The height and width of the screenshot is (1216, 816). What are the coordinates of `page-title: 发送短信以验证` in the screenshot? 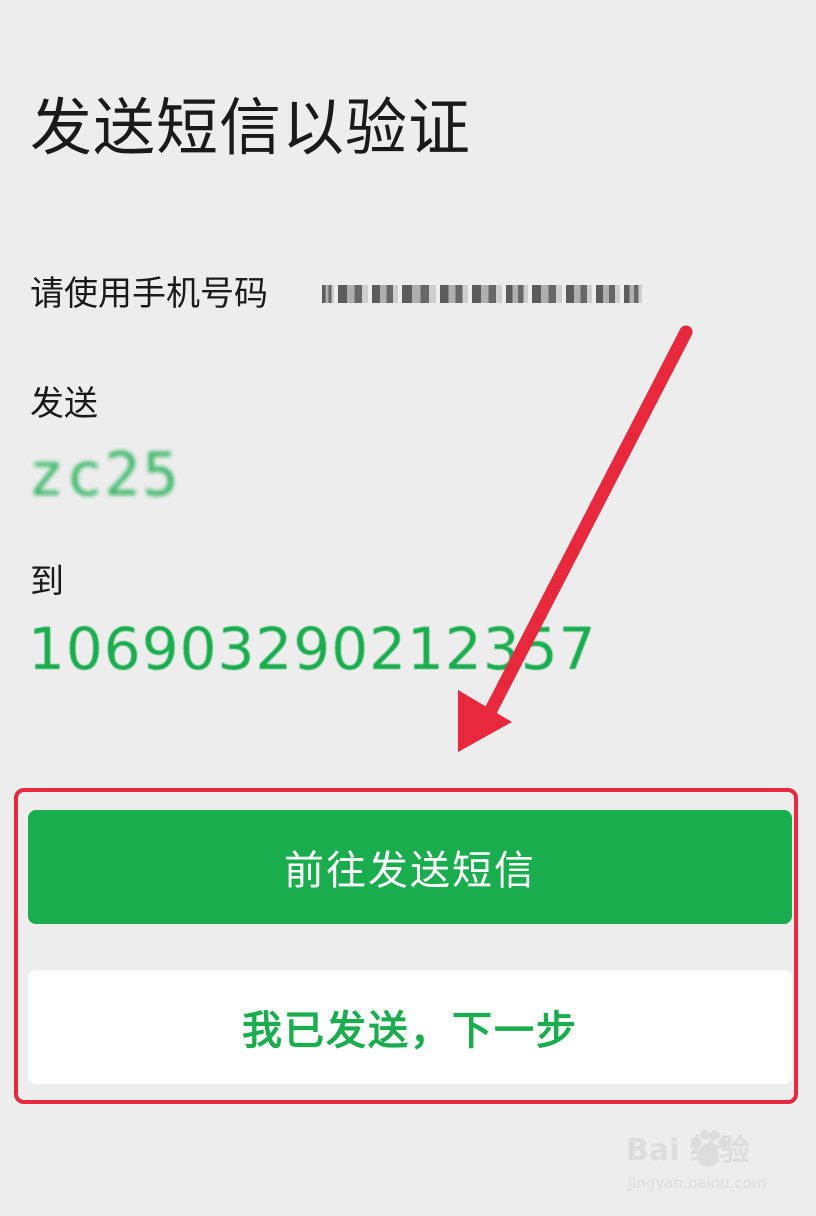 It's located at (251, 127).